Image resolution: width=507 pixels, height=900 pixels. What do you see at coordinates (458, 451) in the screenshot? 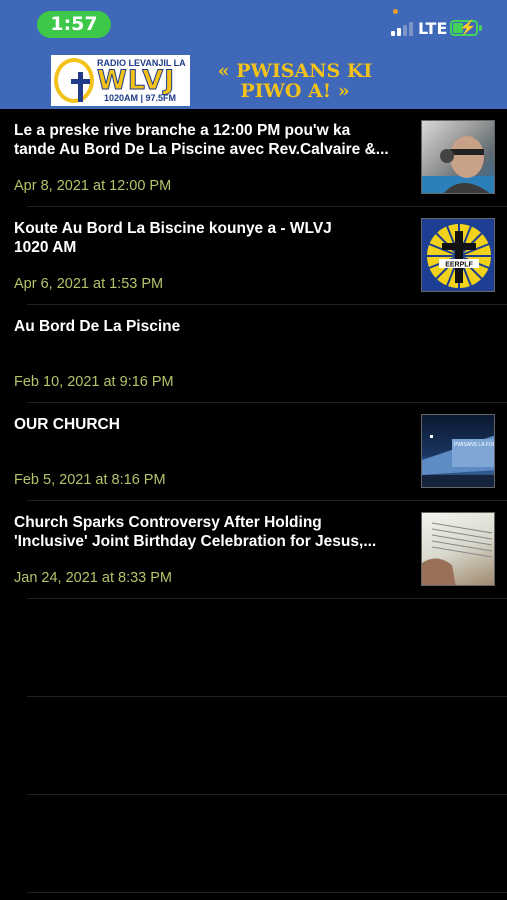
I see `feed-item-thumbnail: PWISANS LA FOI` at bounding box center [458, 451].